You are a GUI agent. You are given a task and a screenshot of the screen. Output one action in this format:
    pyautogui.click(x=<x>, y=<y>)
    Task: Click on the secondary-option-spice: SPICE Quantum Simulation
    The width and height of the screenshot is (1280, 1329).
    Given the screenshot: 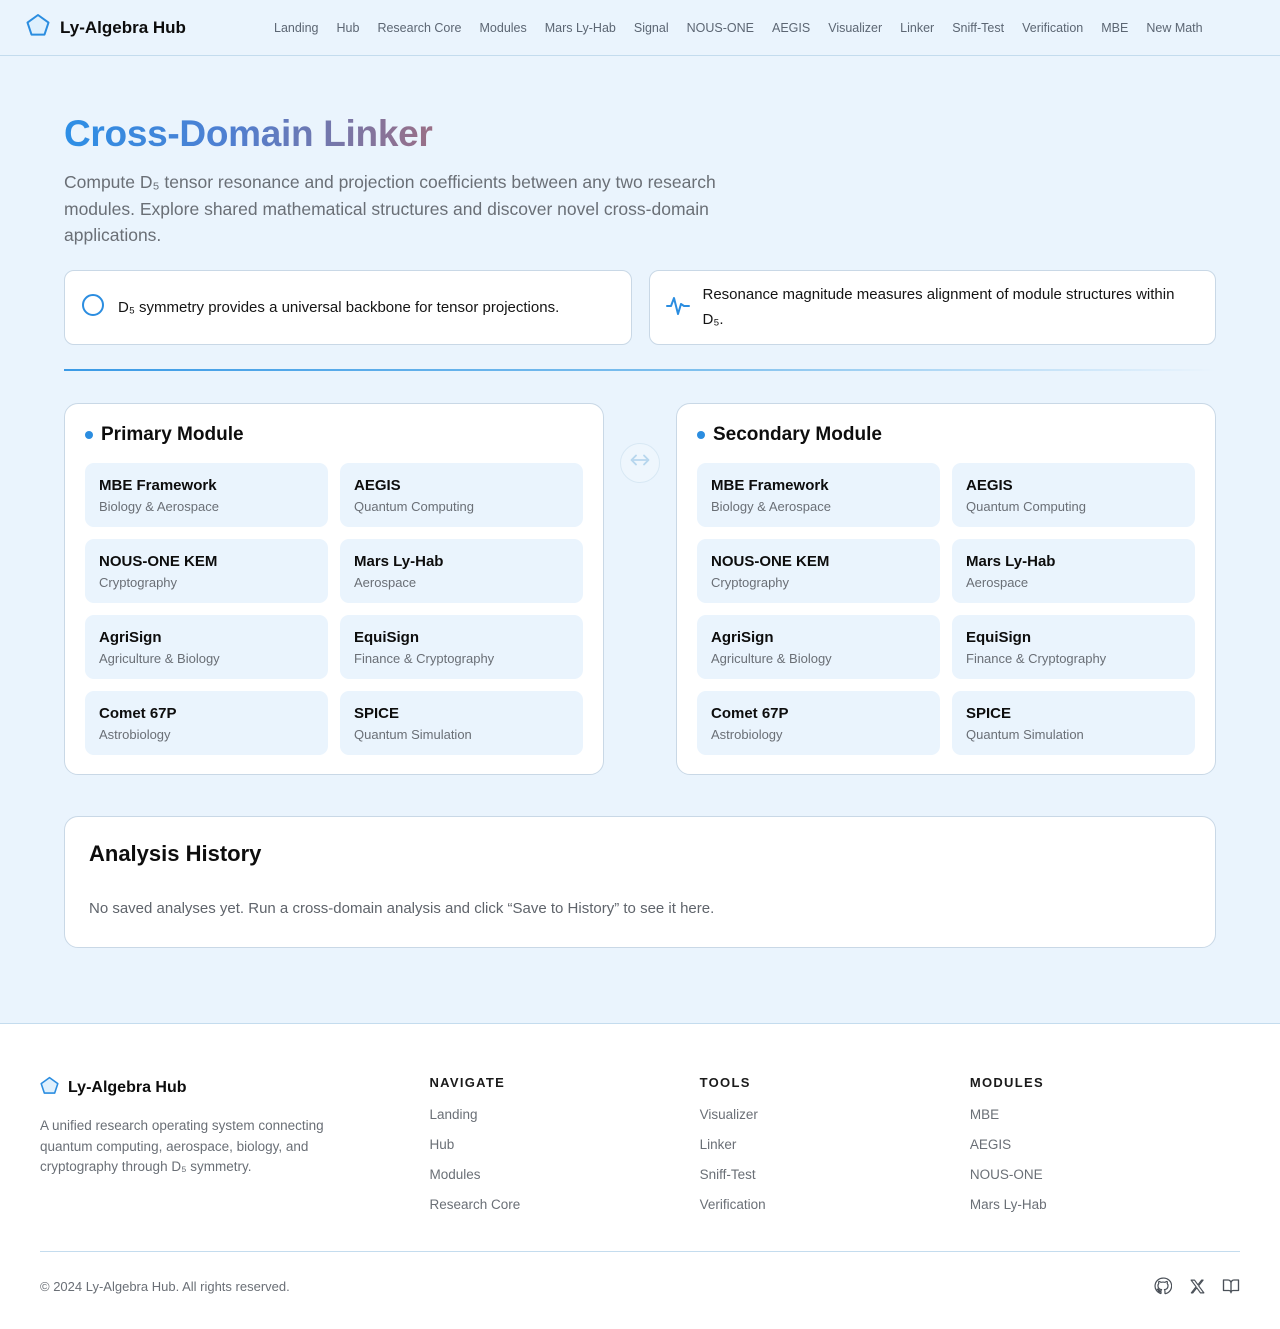 What is the action you would take?
    pyautogui.click(x=1073, y=722)
    